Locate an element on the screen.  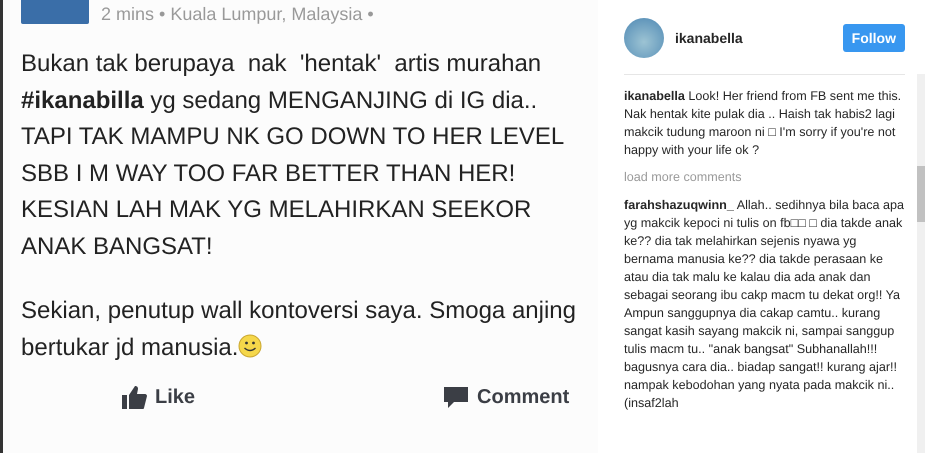
avatar is located at coordinates (644, 38).